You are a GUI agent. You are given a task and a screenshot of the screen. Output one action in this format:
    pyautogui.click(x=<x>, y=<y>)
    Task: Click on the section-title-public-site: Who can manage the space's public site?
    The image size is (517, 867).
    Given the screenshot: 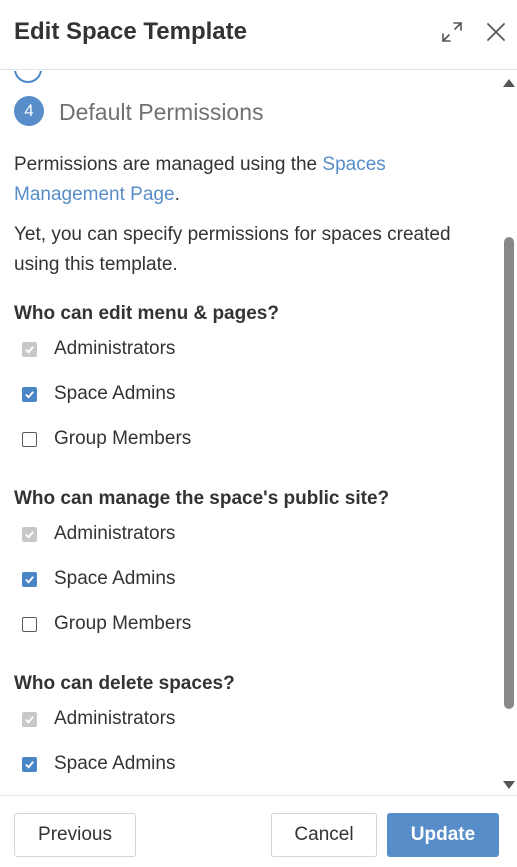 What is the action you would take?
    pyautogui.click(x=202, y=498)
    